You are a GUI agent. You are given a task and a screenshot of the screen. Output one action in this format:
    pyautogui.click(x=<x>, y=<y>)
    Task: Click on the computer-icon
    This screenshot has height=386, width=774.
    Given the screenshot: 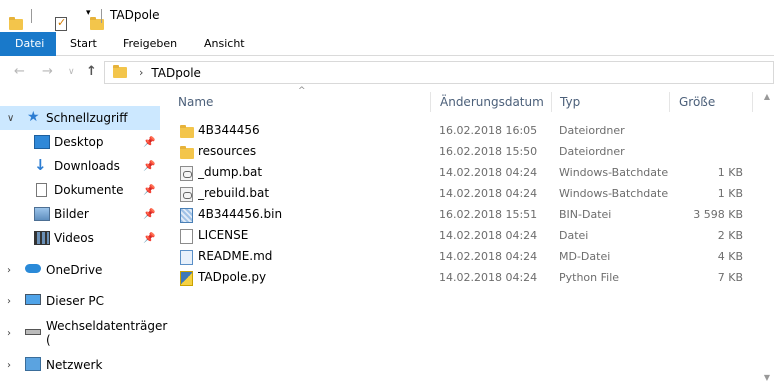 What is the action you would take?
    pyautogui.click(x=33, y=299)
    